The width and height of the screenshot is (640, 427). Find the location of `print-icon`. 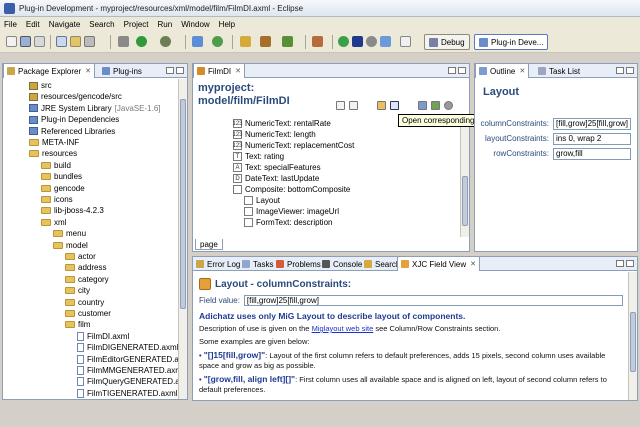

print-icon is located at coordinates (39, 41).